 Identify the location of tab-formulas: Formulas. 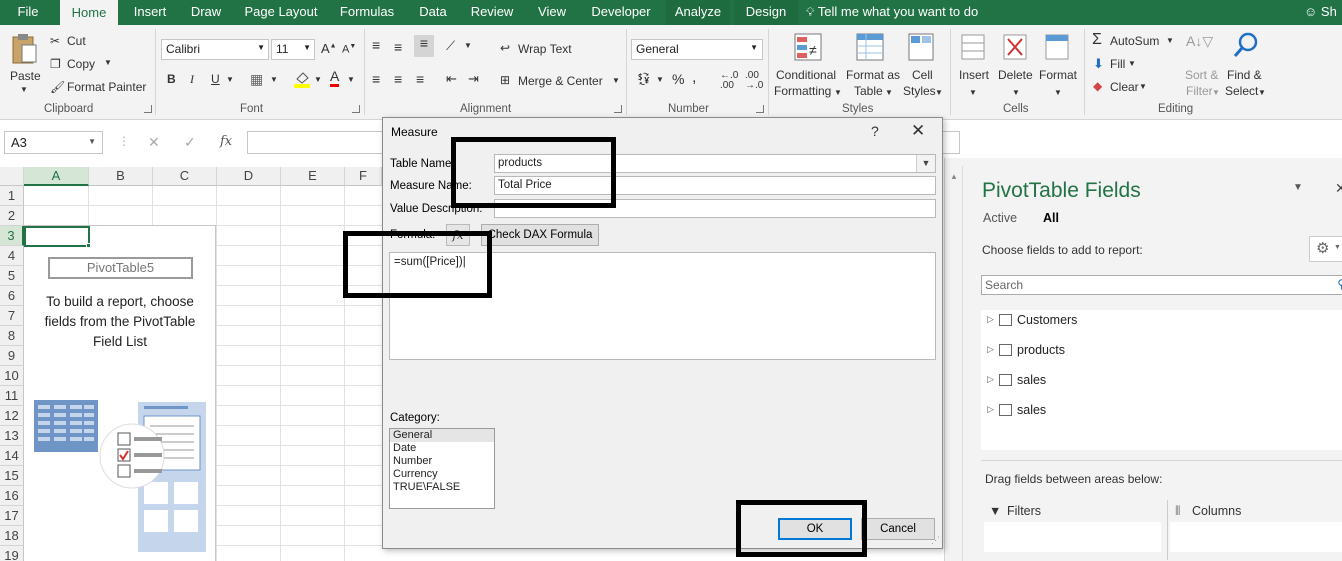
(367, 12).